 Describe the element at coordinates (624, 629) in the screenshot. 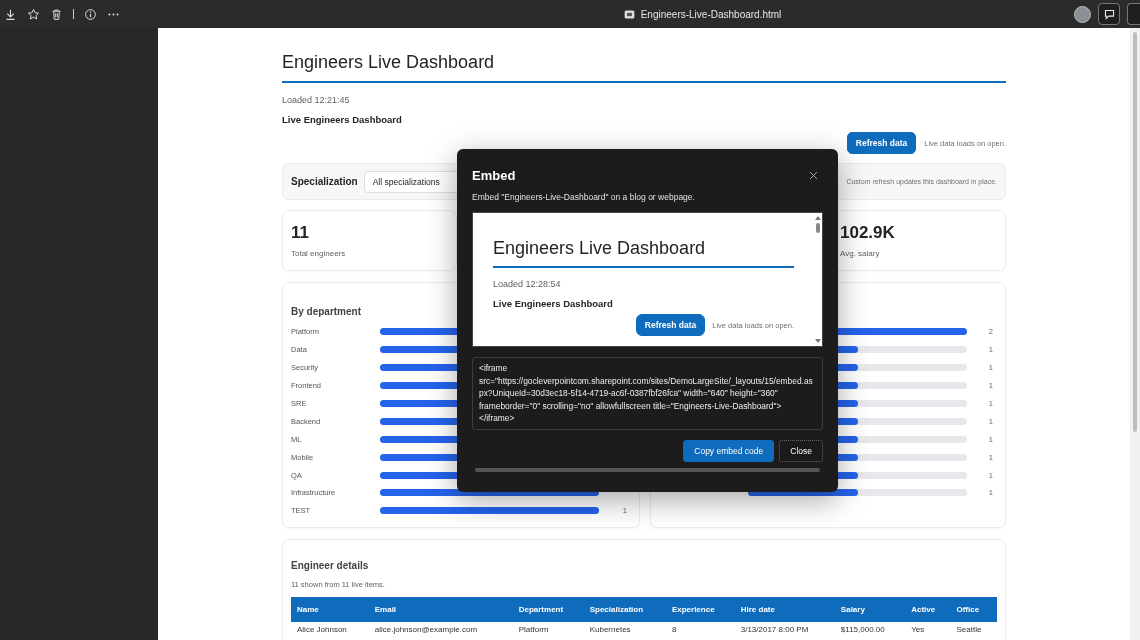

I see `table-cell: Kubernetes` at that location.